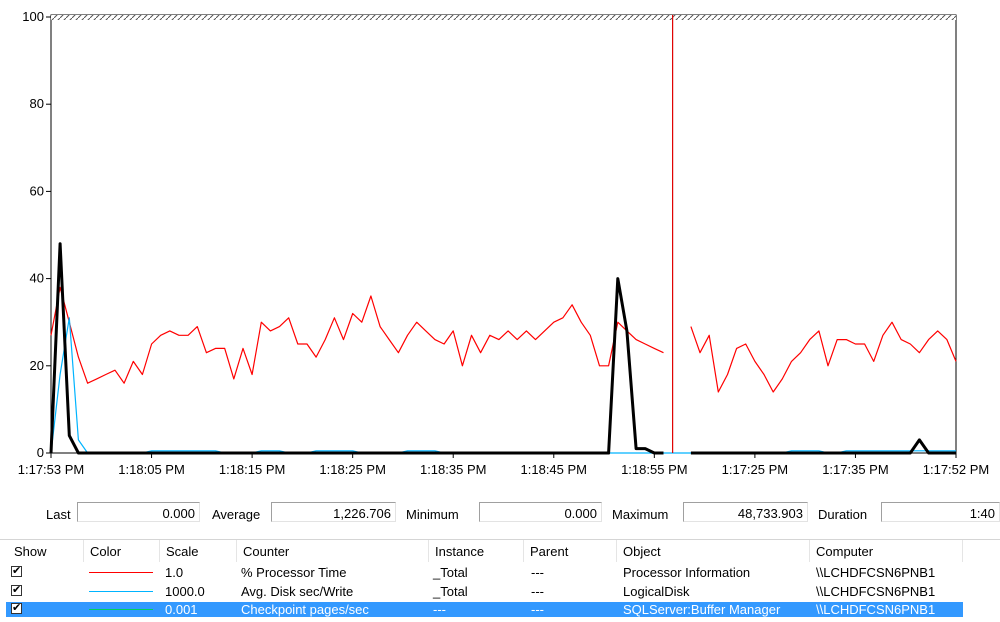 The height and width of the screenshot is (622, 1000). What do you see at coordinates (40, 452) in the screenshot?
I see `y-tick-label: 0` at bounding box center [40, 452].